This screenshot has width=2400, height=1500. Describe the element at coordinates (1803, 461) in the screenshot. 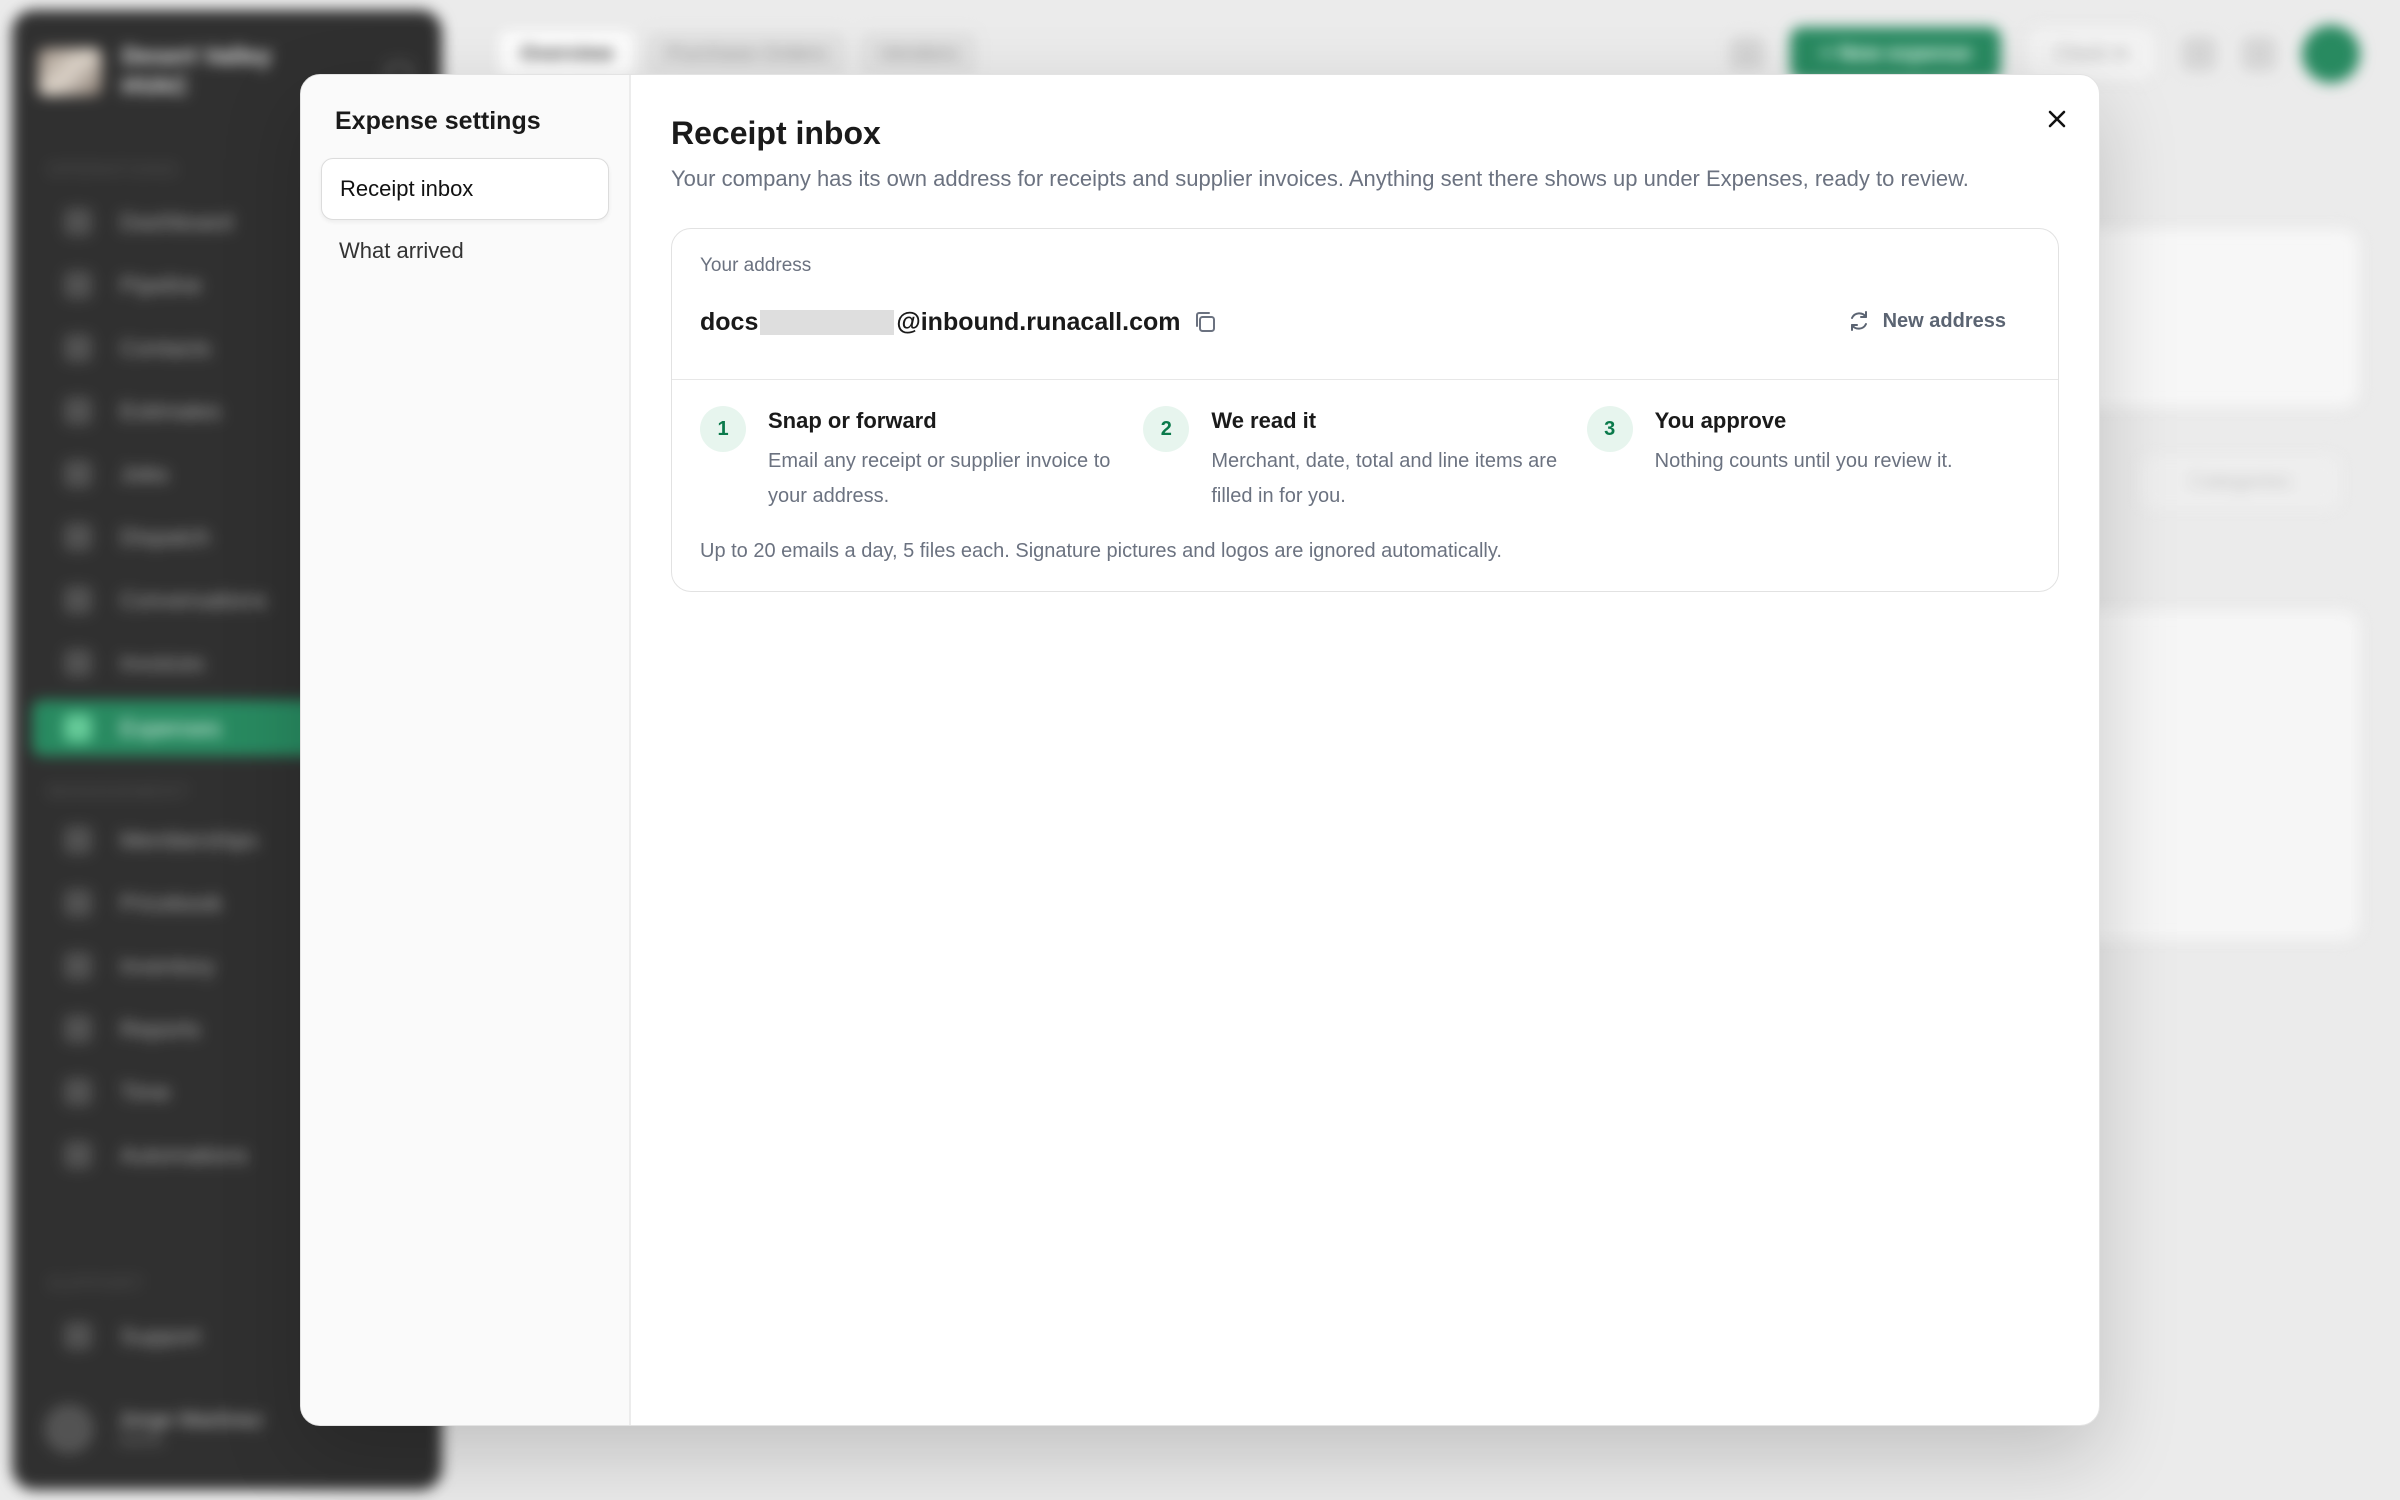

I see `step-description: Nothing counts until you review it.` at that location.